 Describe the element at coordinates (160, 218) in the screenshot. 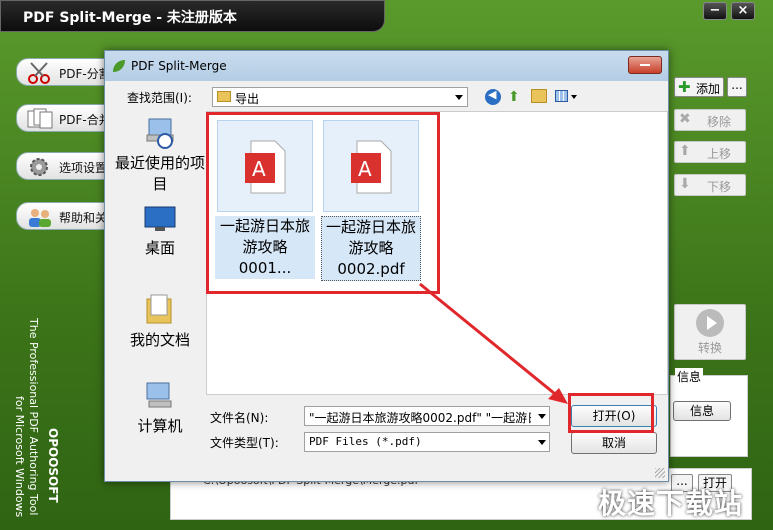

I see `desktop-icon` at that location.